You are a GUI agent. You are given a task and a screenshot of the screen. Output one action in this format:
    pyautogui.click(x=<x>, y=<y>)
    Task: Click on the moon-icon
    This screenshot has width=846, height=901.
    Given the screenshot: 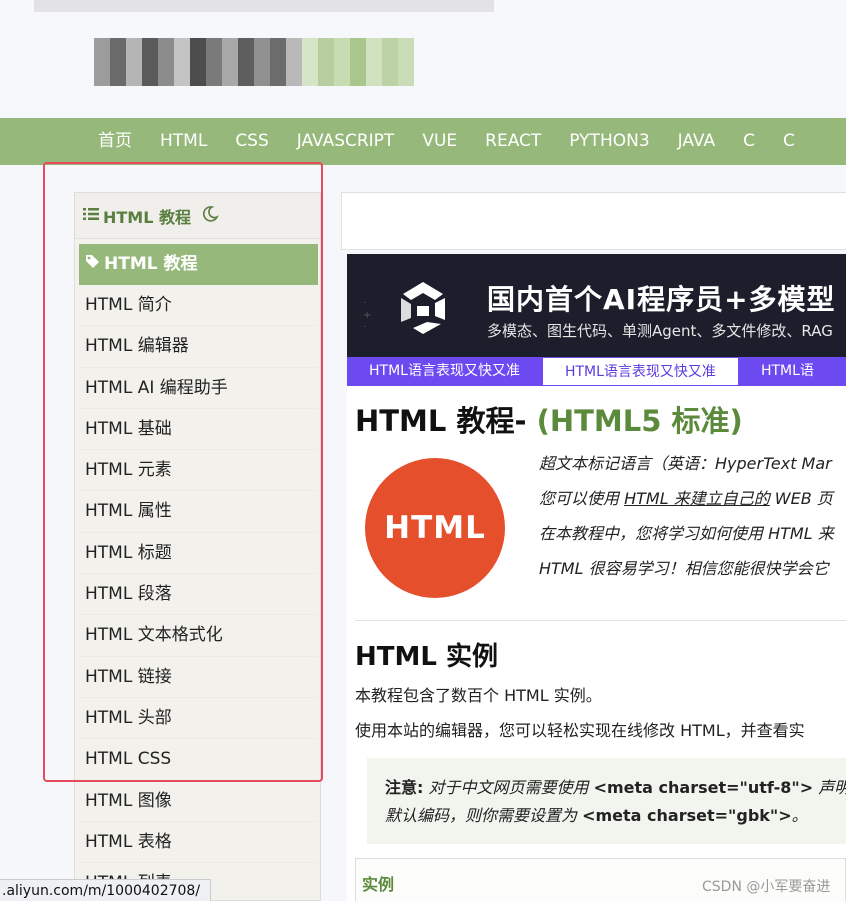 What is the action you would take?
    pyautogui.click(x=210, y=216)
    